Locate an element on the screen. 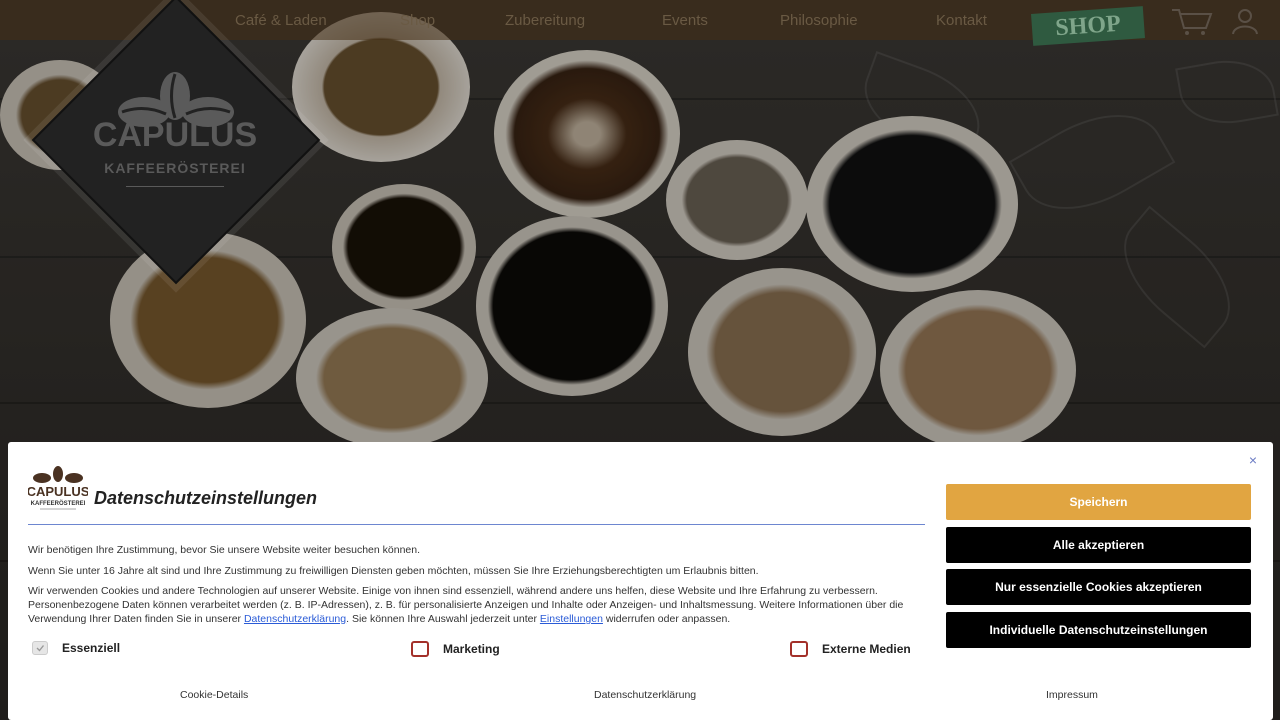  individual-settings-button: Individuelle Datenschutzeinstellungen is located at coordinates (1098, 630).